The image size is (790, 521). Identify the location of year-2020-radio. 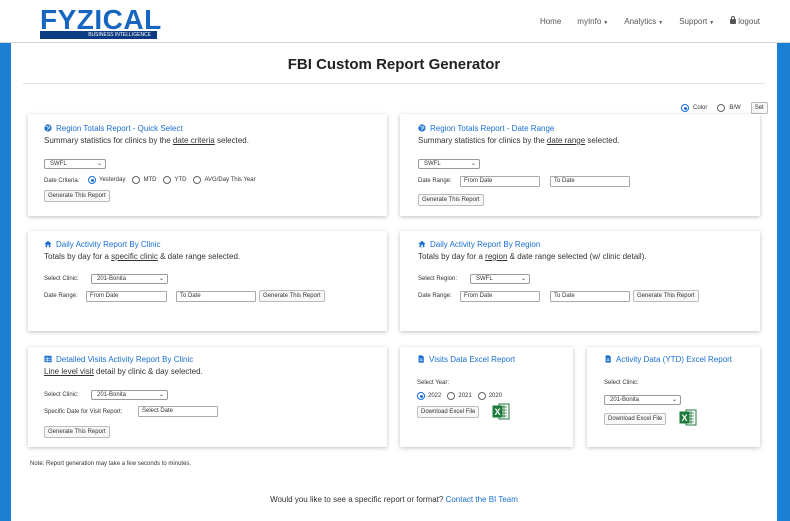
(481, 396).